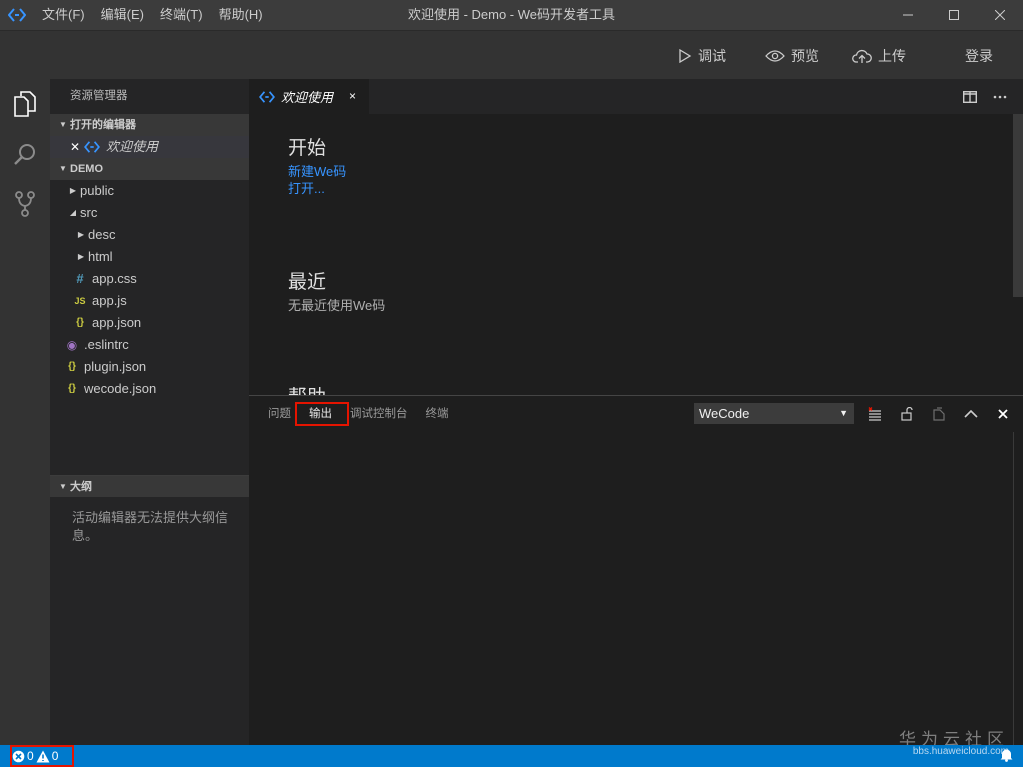 The width and height of the screenshot is (1023, 767). I want to click on tree-file-wecode-json: {} wecode.json, so click(149, 389).